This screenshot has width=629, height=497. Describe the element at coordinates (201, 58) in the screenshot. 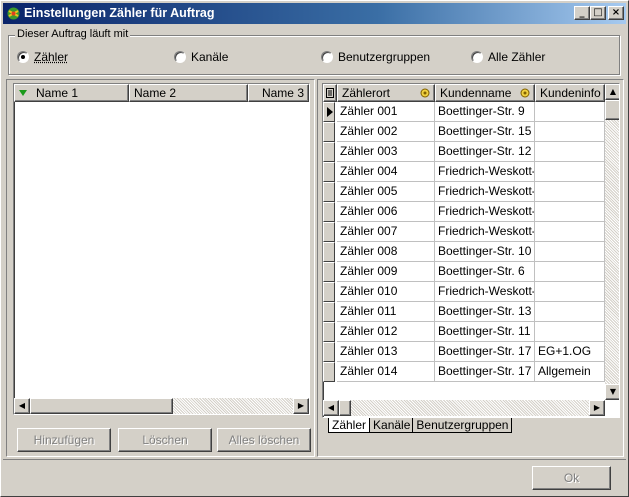

I see `radio-kanaele: Kanäle` at that location.